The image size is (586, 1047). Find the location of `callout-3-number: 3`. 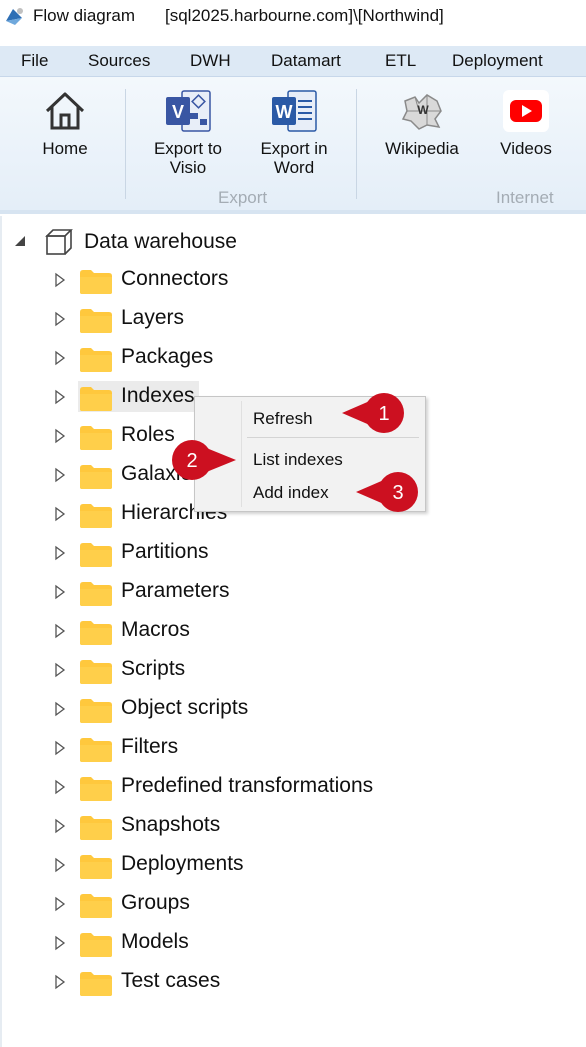

callout-3-number: 3 is located at coordinates (397, 493).